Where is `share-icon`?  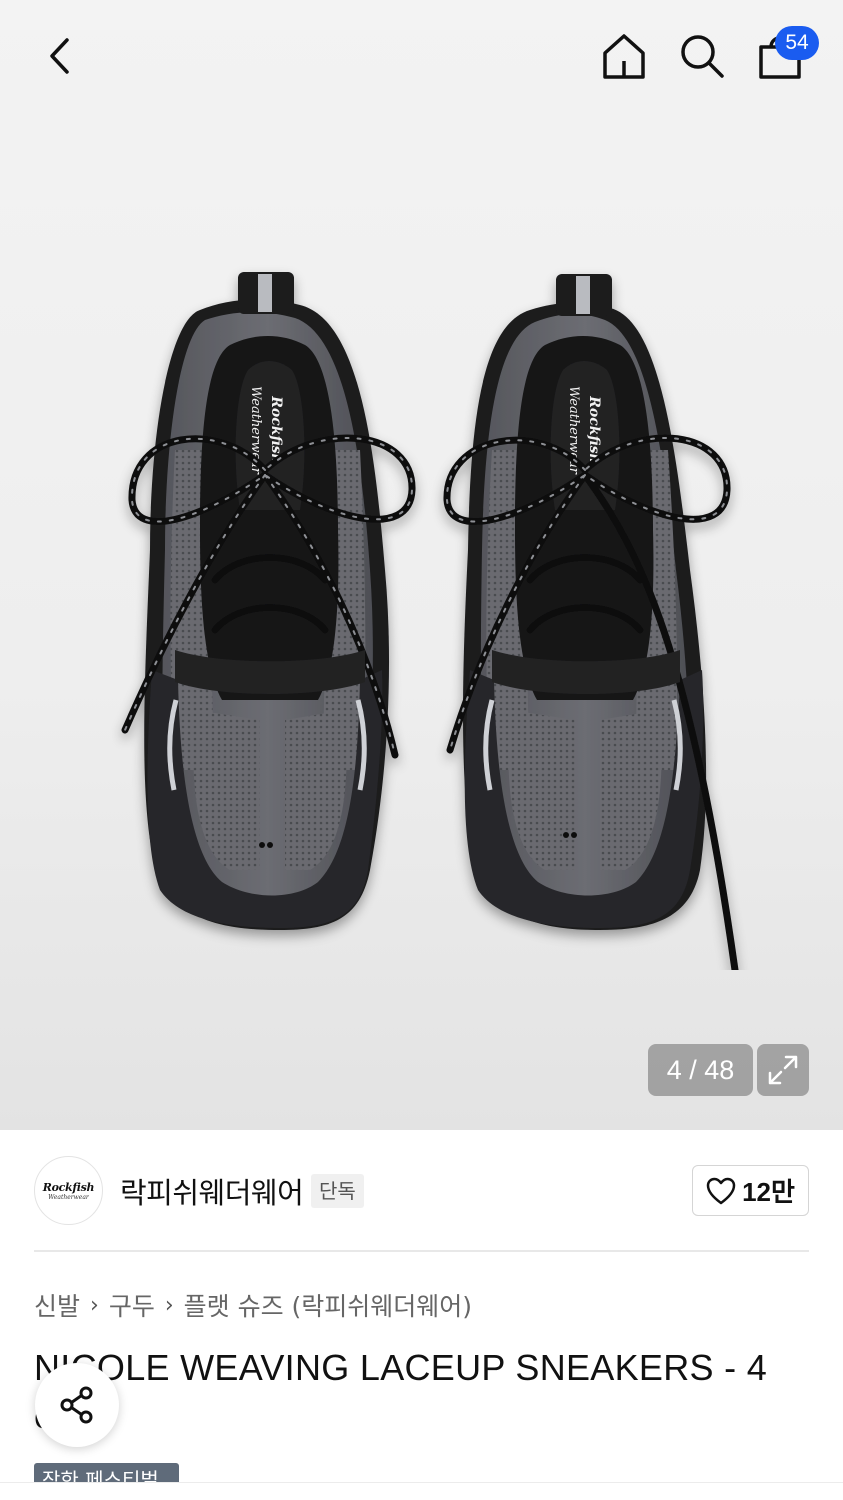
share-icon is located at coordinates (76, 1405).